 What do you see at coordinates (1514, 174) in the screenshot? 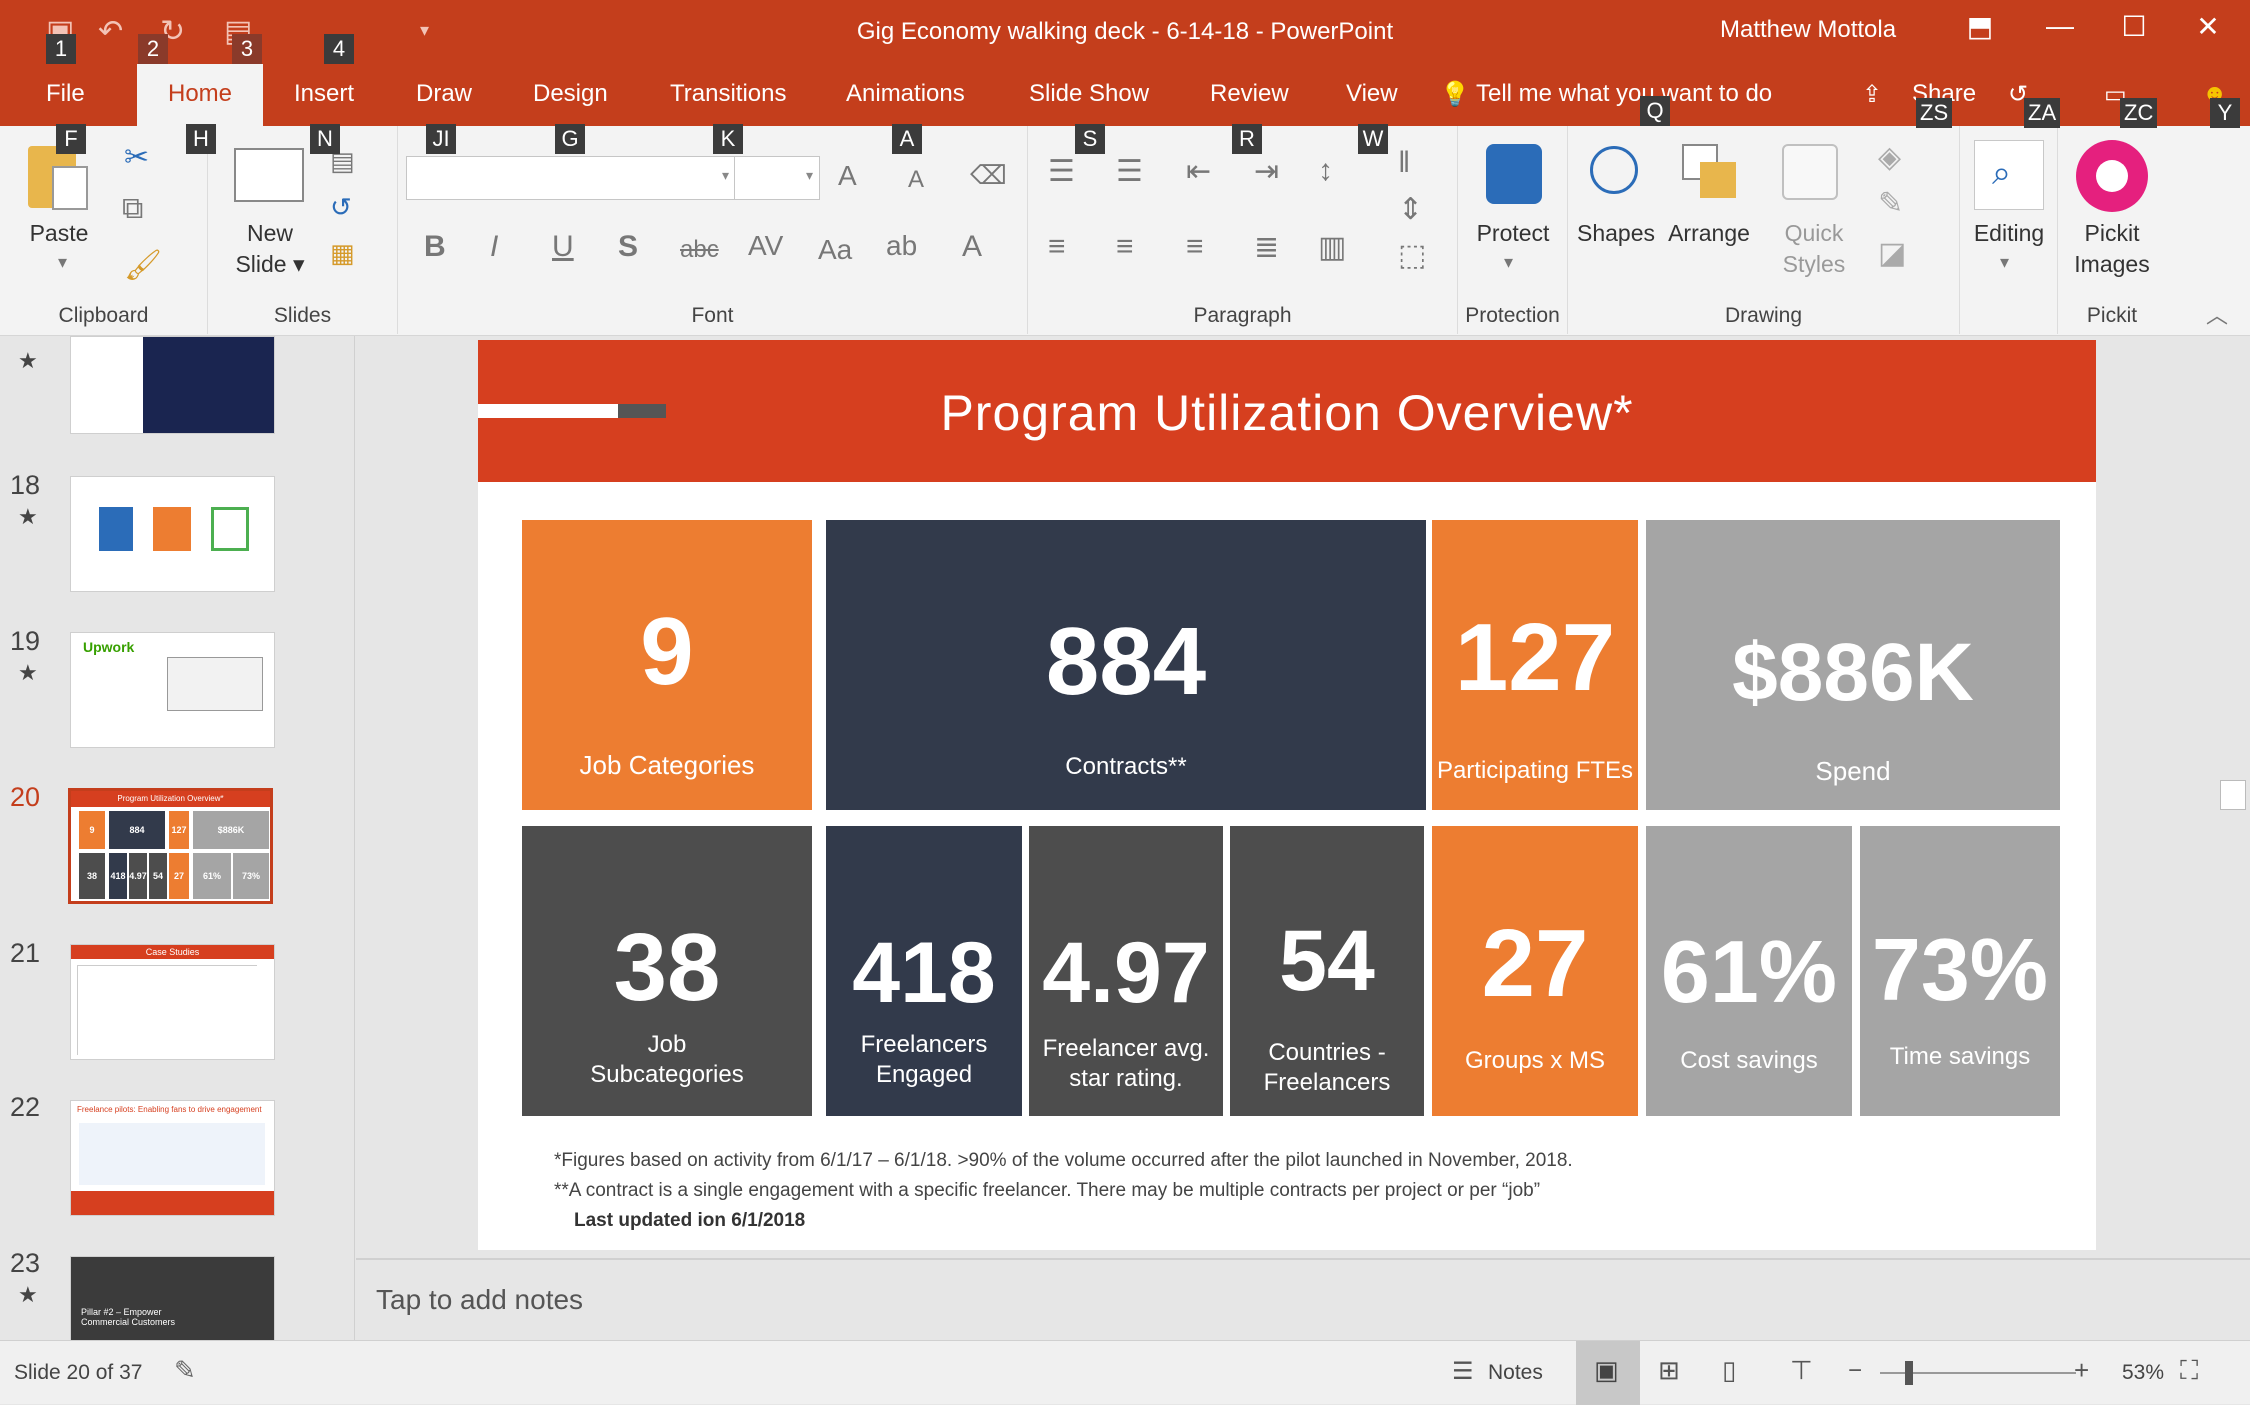
I see `protect-icon` at bounding box center [1514, 174].